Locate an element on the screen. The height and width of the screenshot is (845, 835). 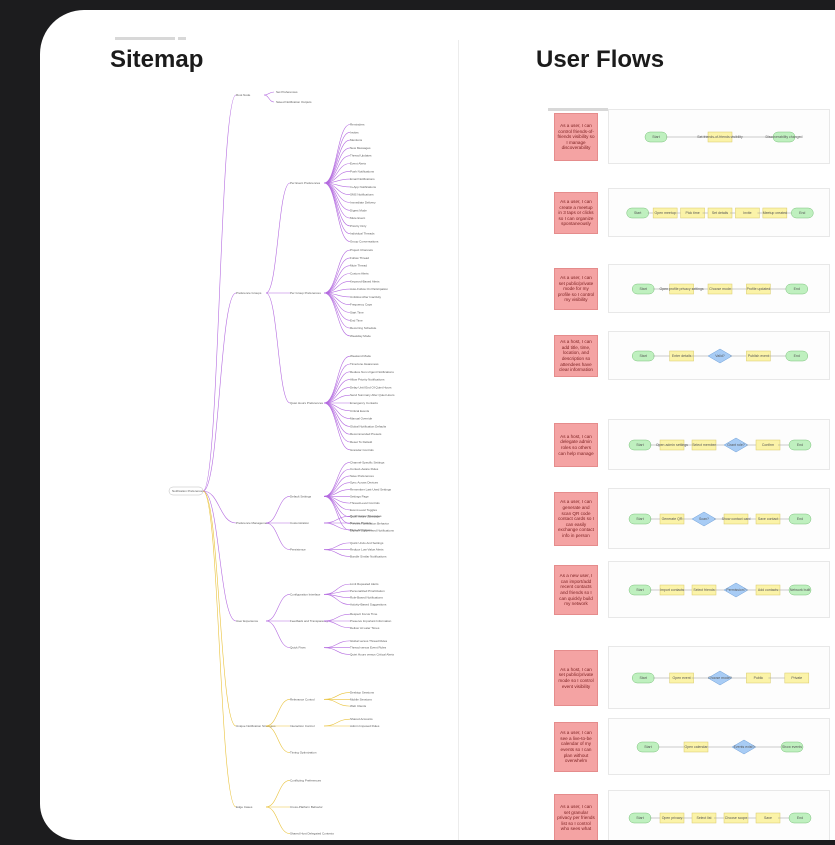
sub-branch-node: Per Event Preferences is located at coordinates (305, 183).